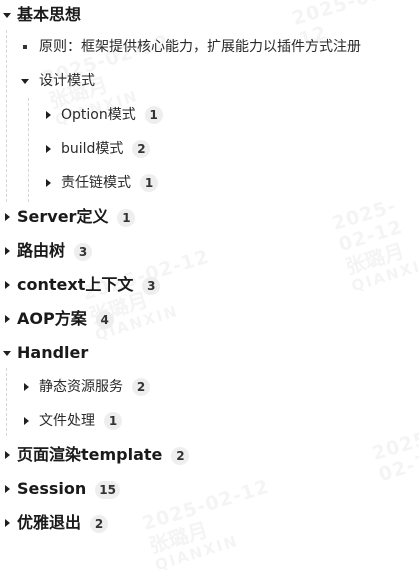 This screenshot has width=419, height=574. What do you see at coordinates (209, 15) in the screenshot?
I see `tree-node-basic-ideas: 基本思想` at bounding box center [209, 15].